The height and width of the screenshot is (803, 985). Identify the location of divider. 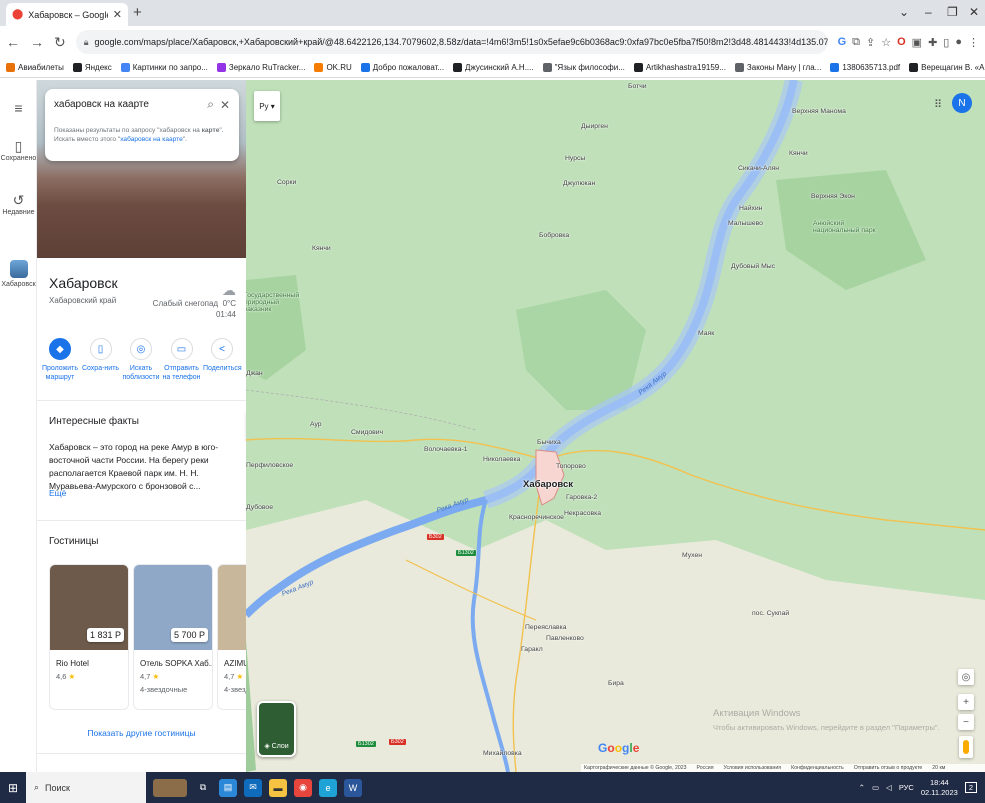
(141, 520).